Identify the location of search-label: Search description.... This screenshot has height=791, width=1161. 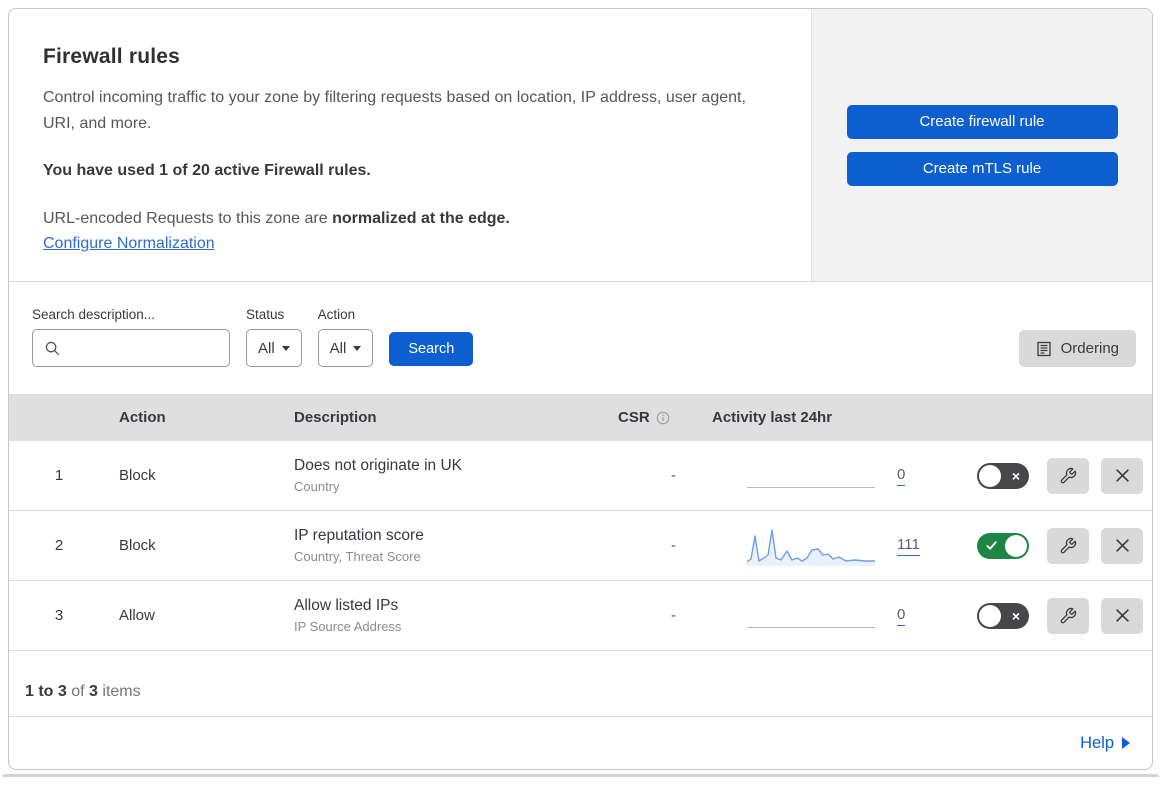
(94, 315).